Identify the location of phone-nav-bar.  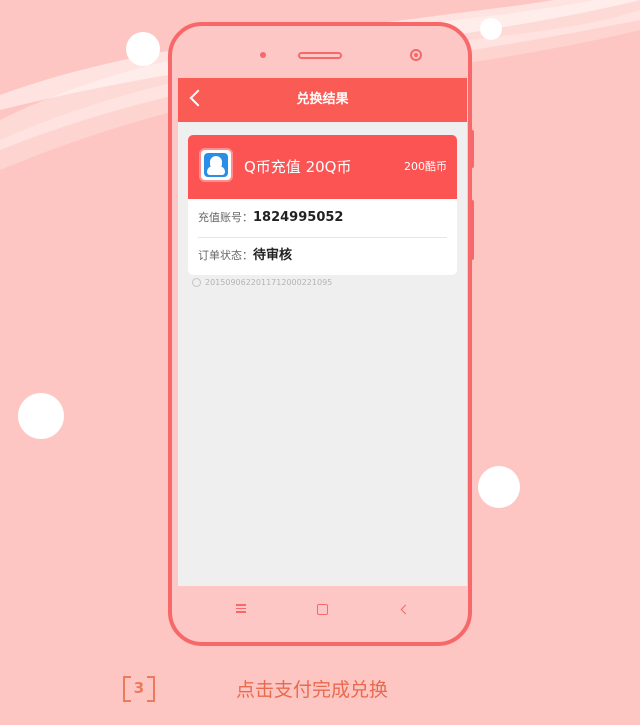
(322, 611).